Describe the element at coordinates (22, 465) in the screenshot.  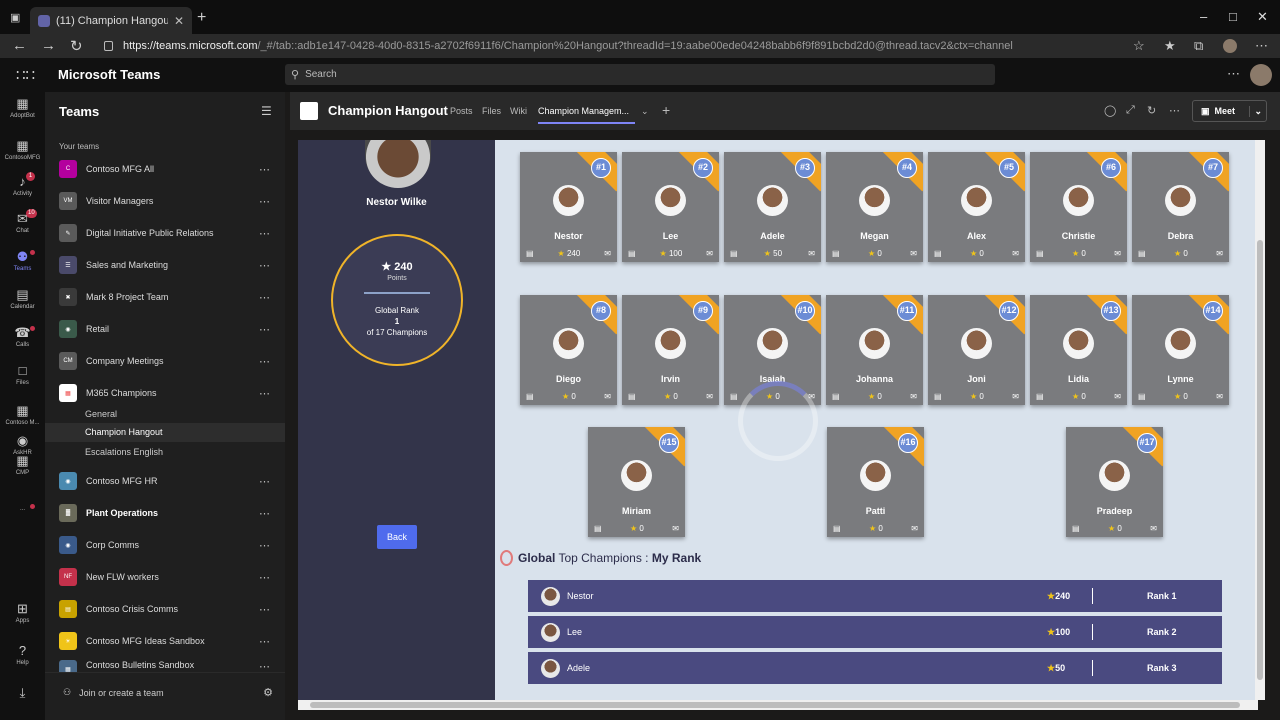
I see `rail-item-cmp: ▦ CMP` at that location.